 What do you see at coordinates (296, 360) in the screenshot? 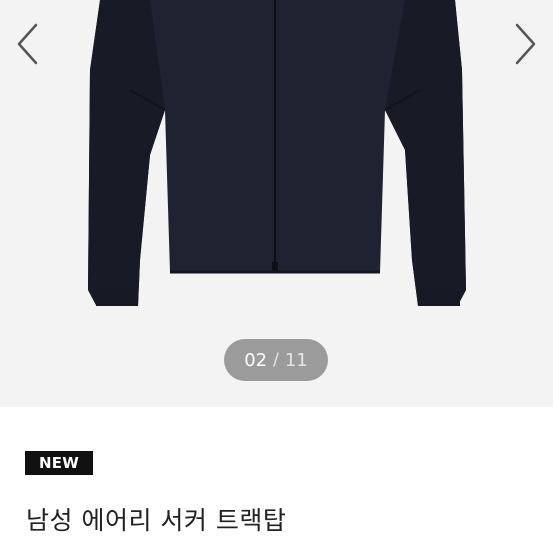
I see `total-image-count: 11` at bounding box center [296, 360].